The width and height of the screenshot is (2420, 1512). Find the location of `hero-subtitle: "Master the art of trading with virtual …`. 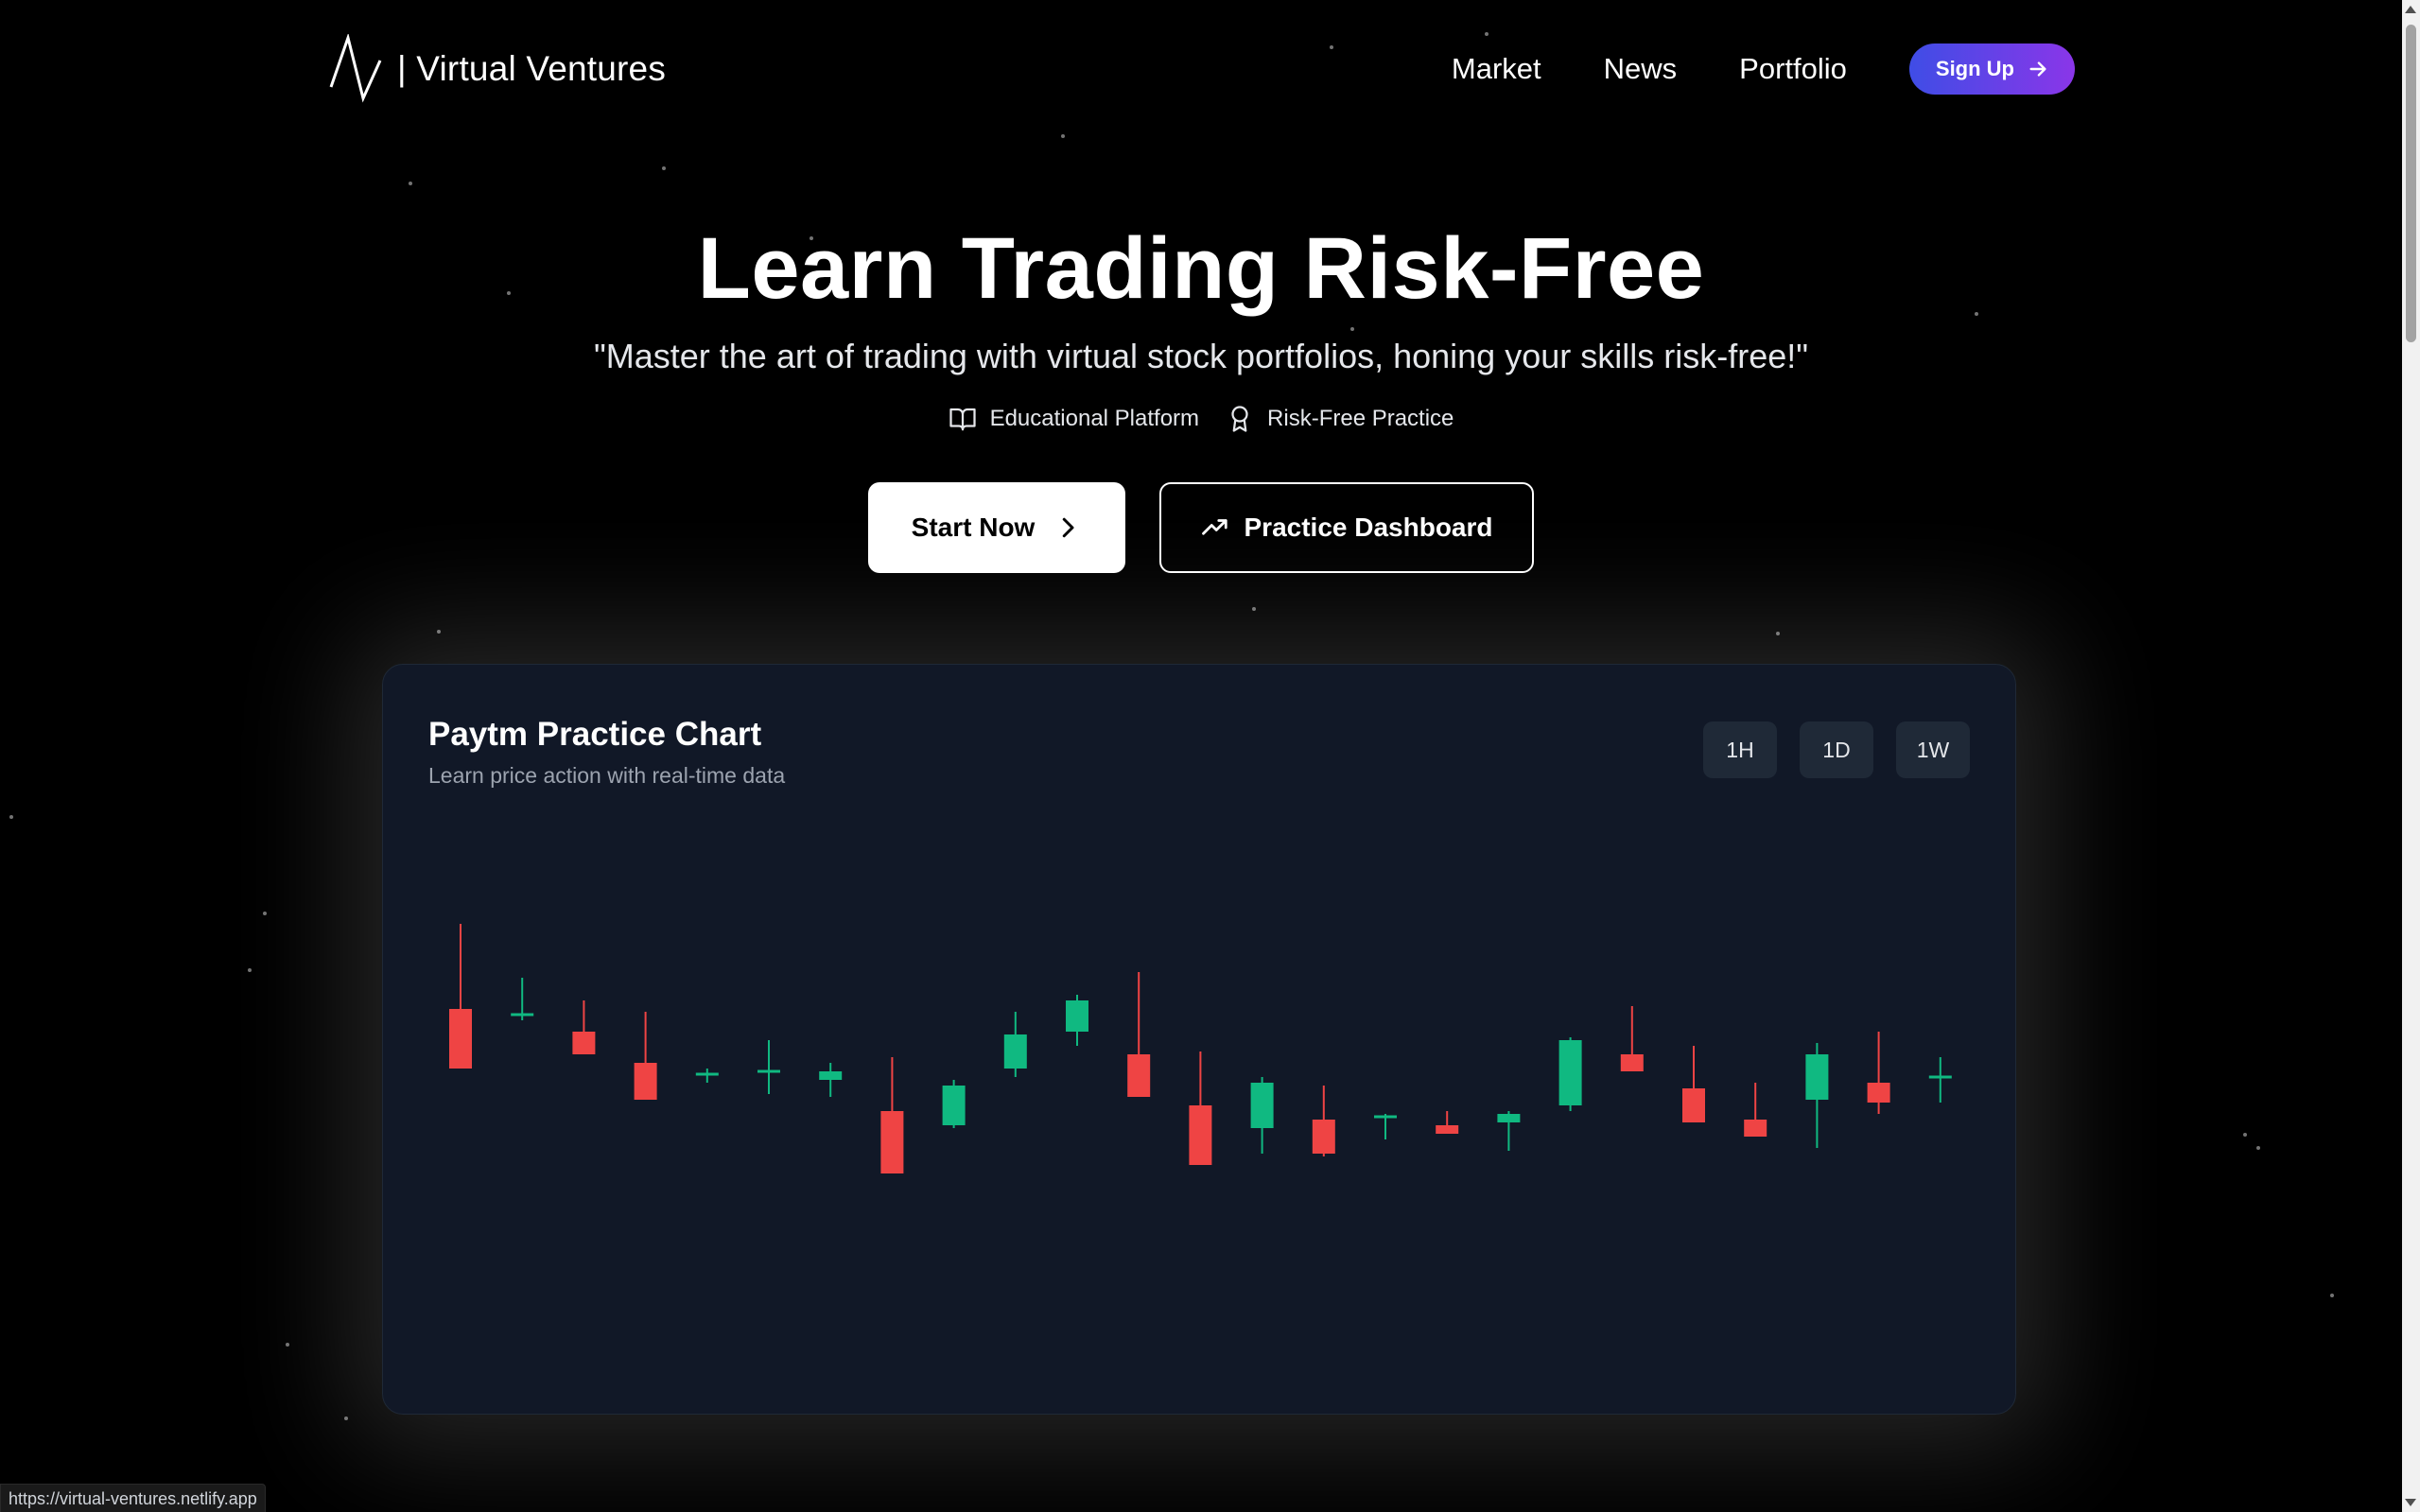

hero-subtitle: "Master the art of trading with virtual … is located at coordinates (1201, 356).